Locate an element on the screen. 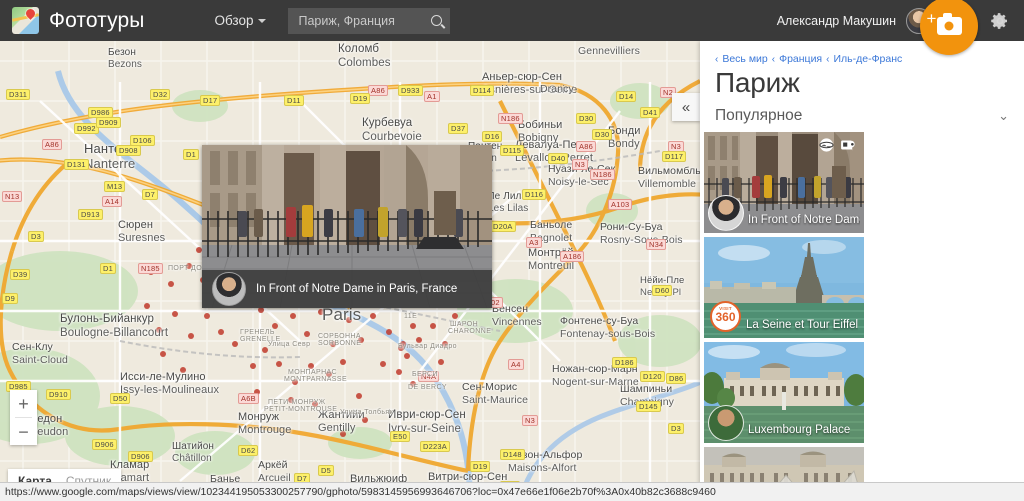 Image resolution: width=1024 pixels, height=501 pixels. map-place-label: Colombes is located at coordinates (364, 62).